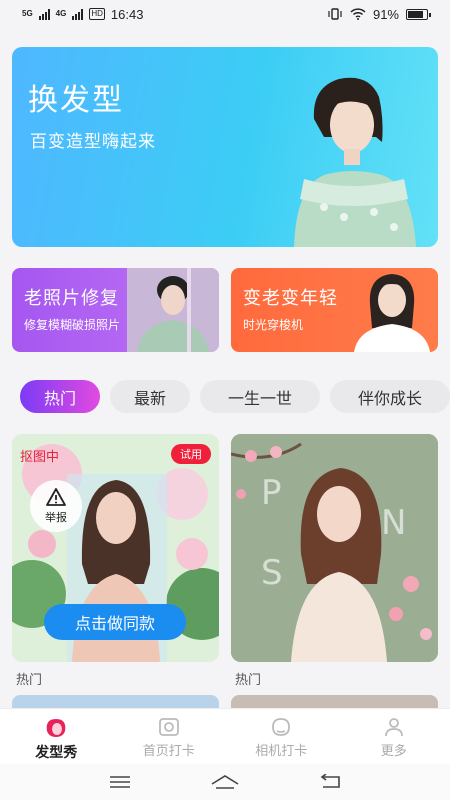  What do you see at coordinates (168, 727) in the screenshot?
I see `photo-frame-icon` at bounding box center [168, 727].